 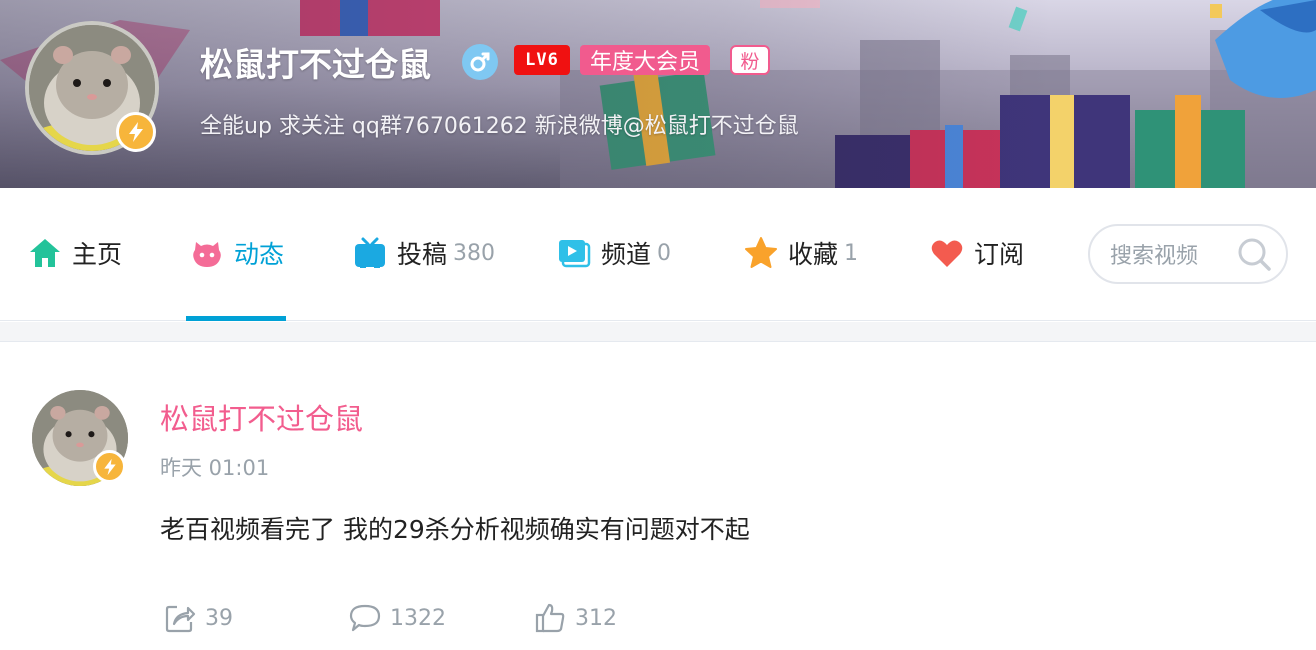 What do you see at coordinates (1154, 256) in the screenshot?
I see `search-placeholder: 搜索视频` at bounding box center [1154, 256].